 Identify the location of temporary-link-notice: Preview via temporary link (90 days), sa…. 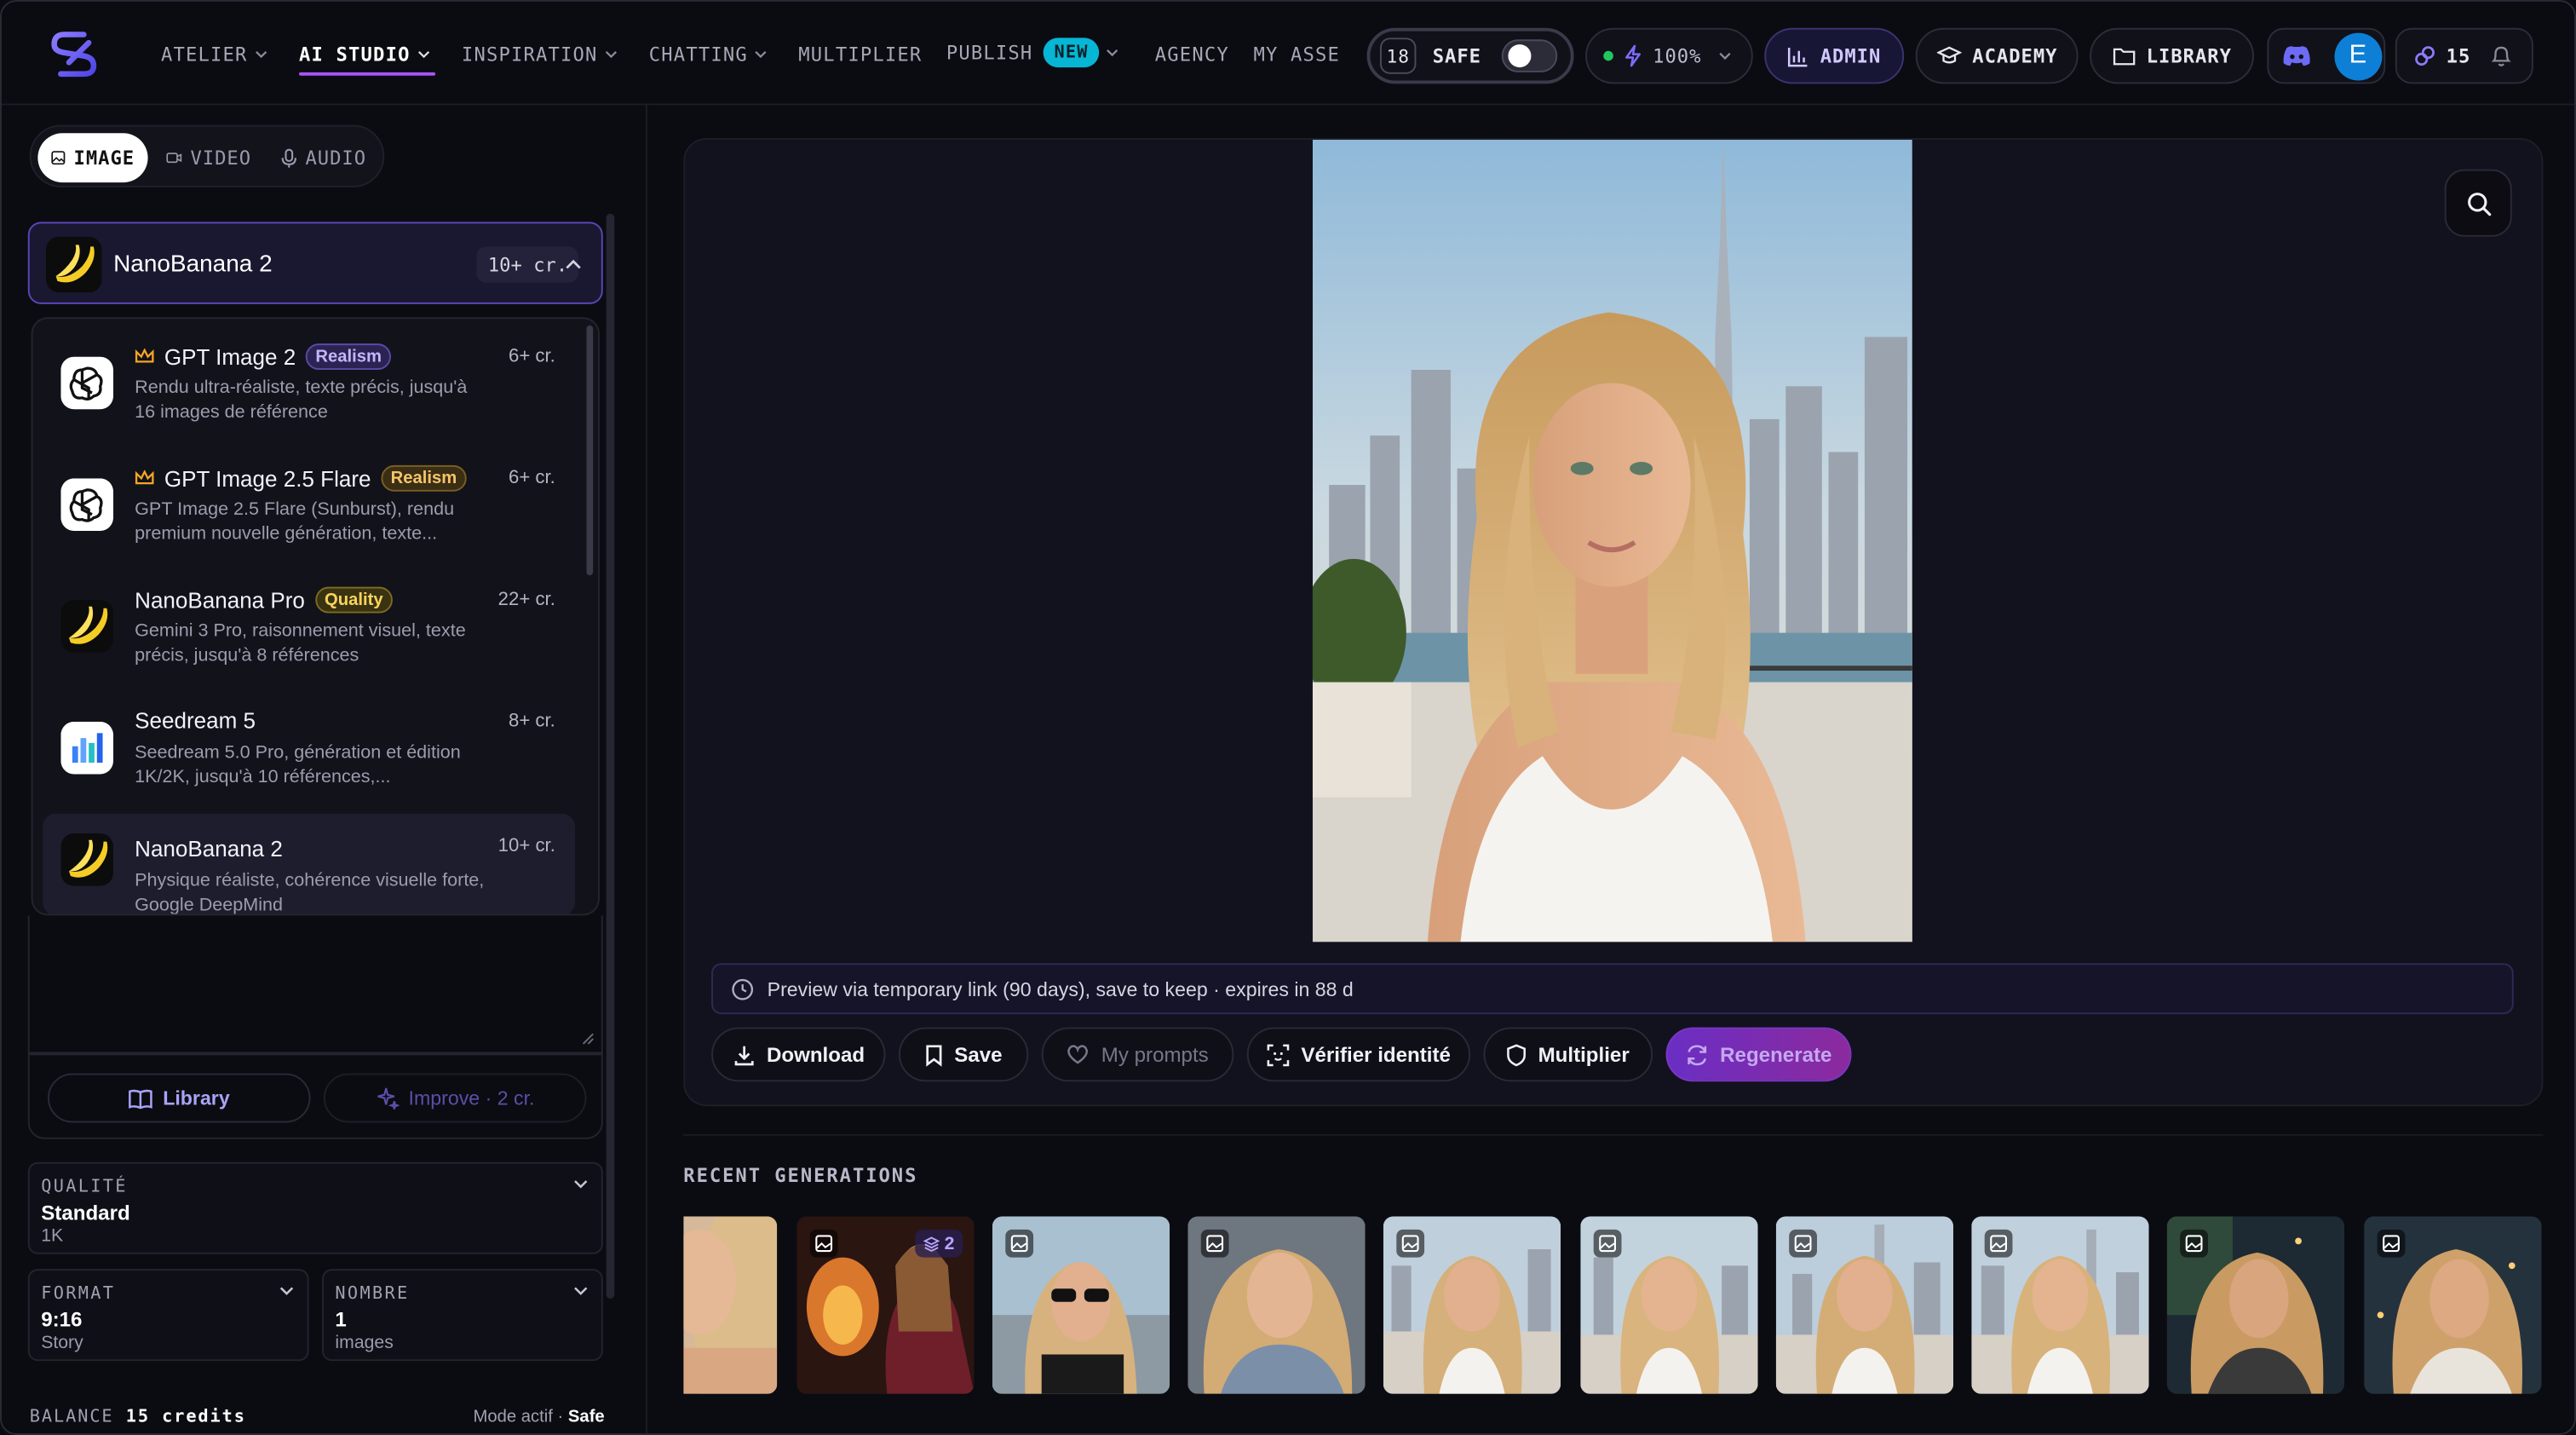
(1612, 989).